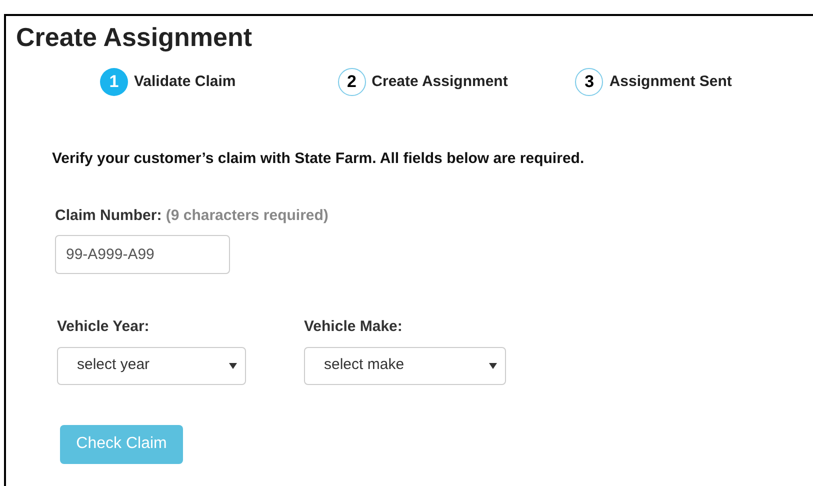  I want to click on step-number-badge: 1, so click(114, 82).